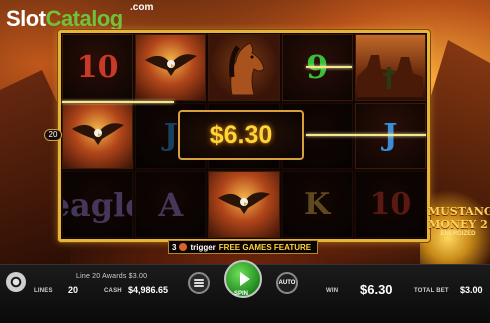 The width and height of the screenshot is (490, 323). What do you see at coordinates (53, 135) in the screenshot?
I see `line-number-badge: 20` at bounding box center [53, 135].